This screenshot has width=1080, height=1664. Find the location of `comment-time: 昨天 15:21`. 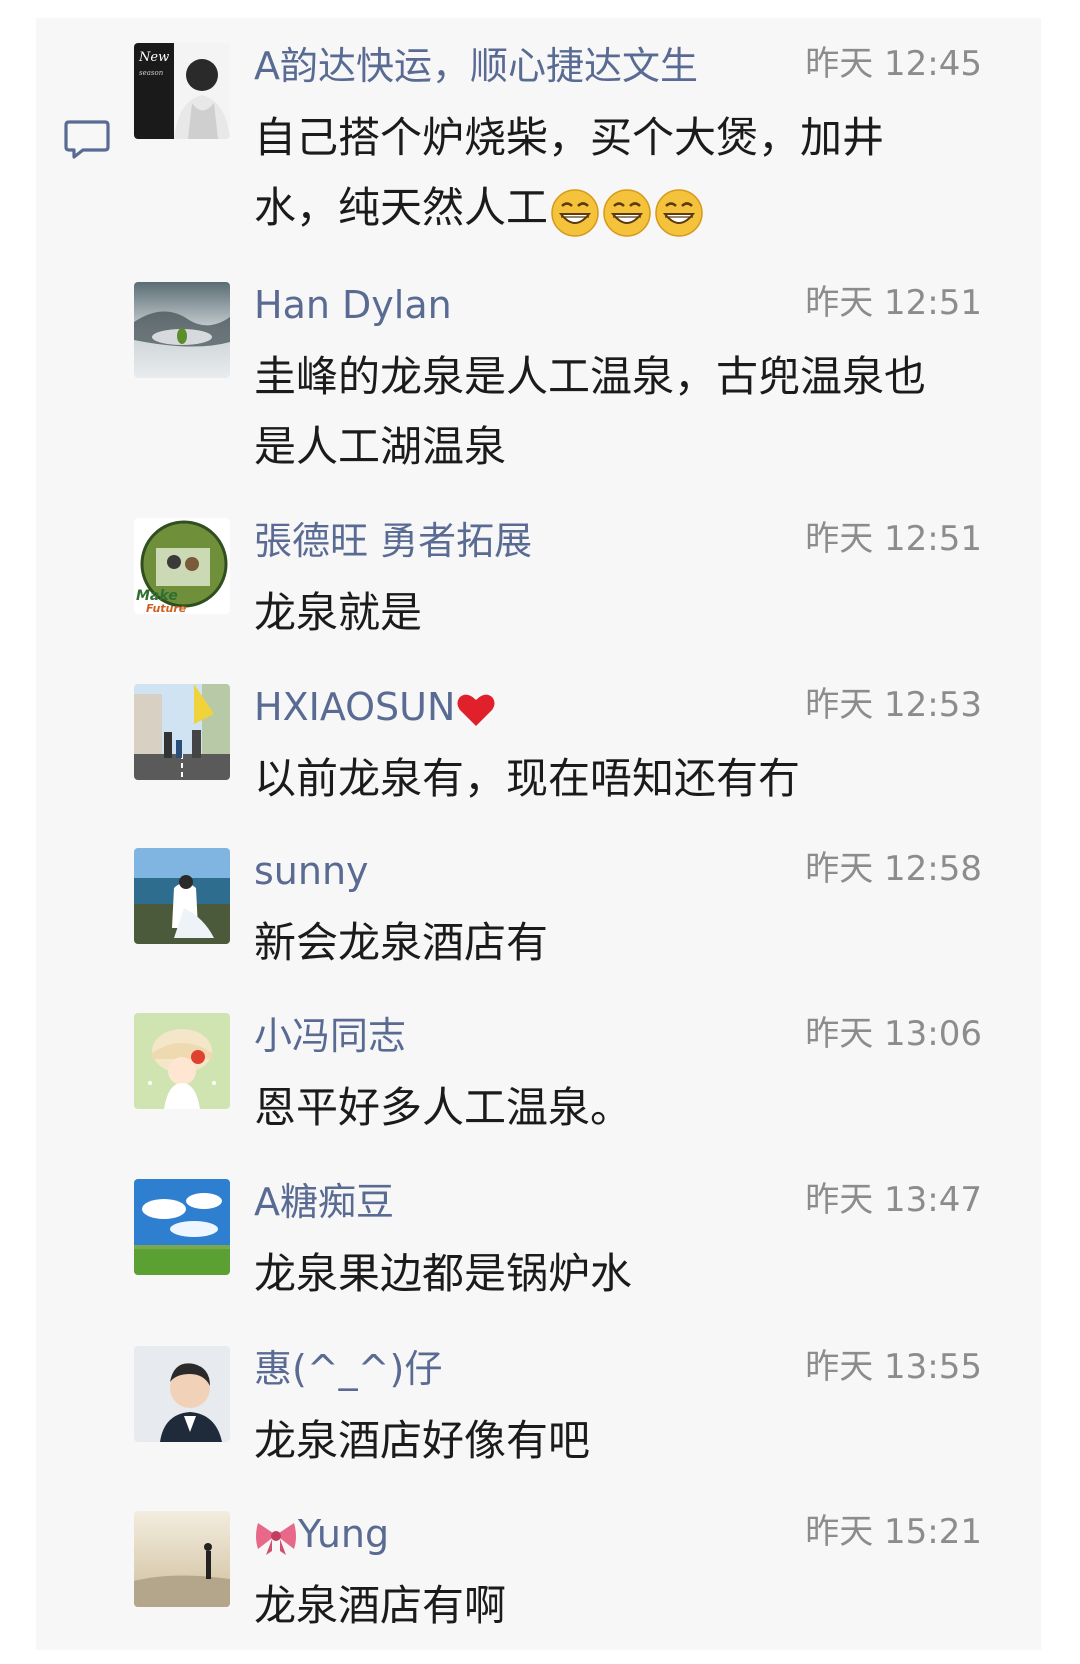

comment-time: 昨天 15:21 is located at coordinates (893, 1532).